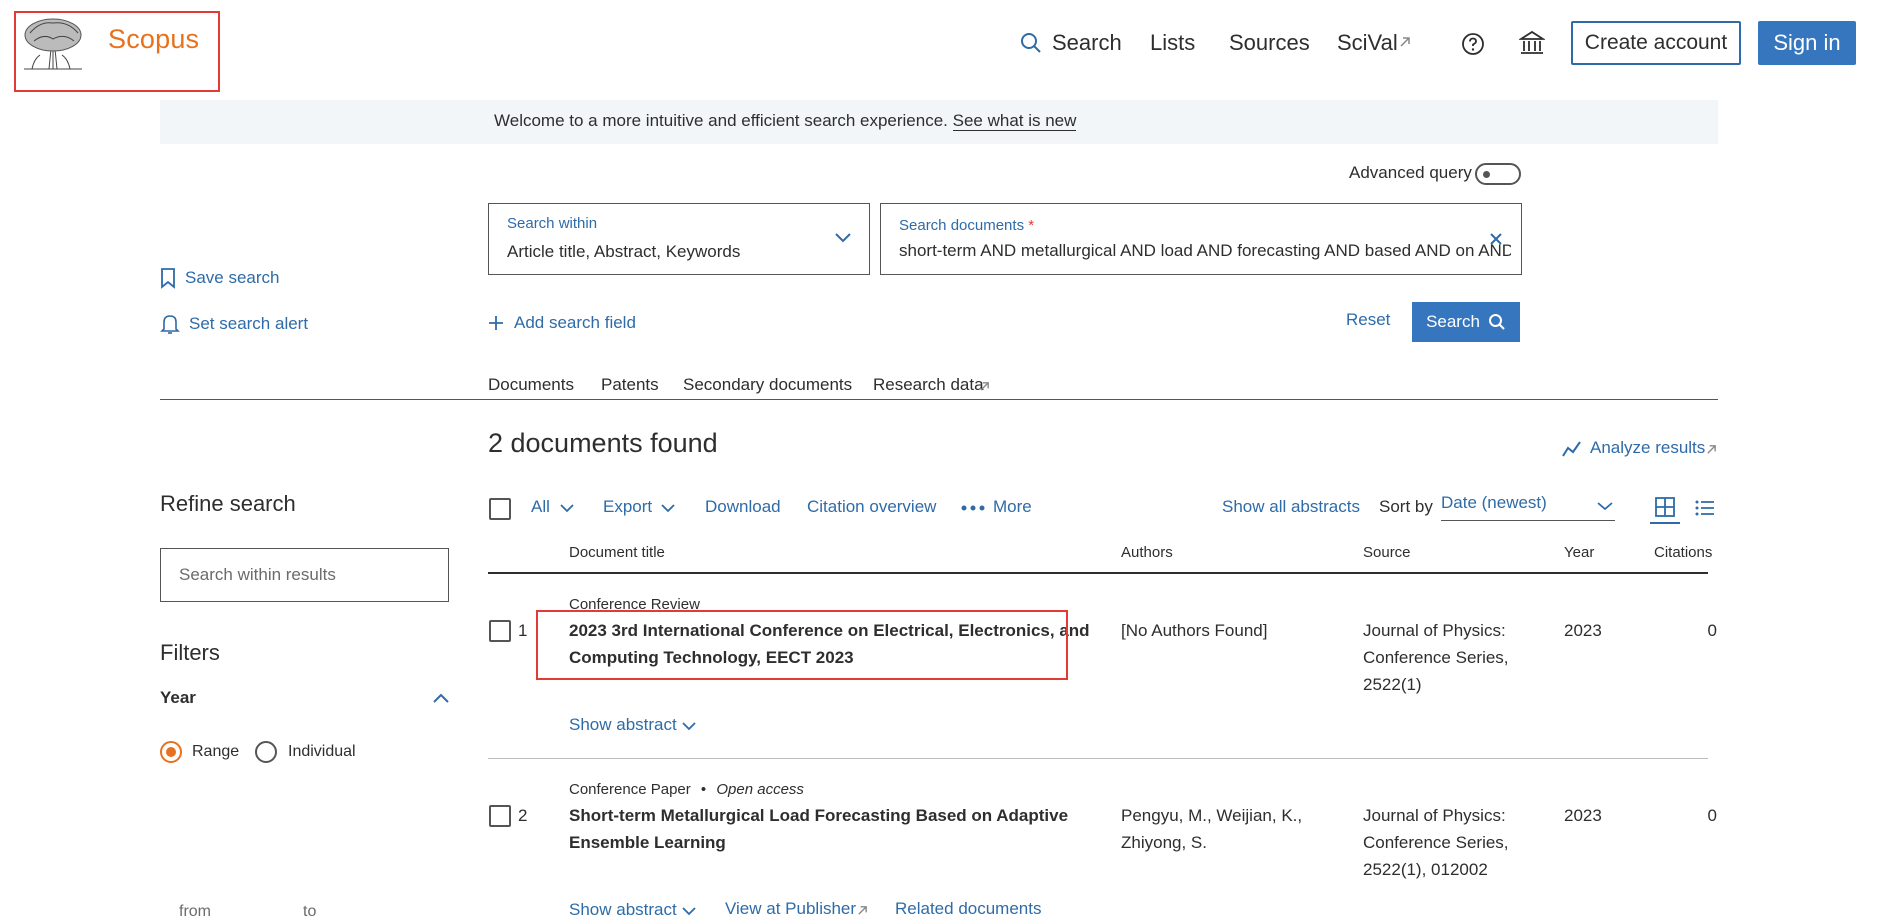  I want to click on tabs-divider, so click(939, 399).